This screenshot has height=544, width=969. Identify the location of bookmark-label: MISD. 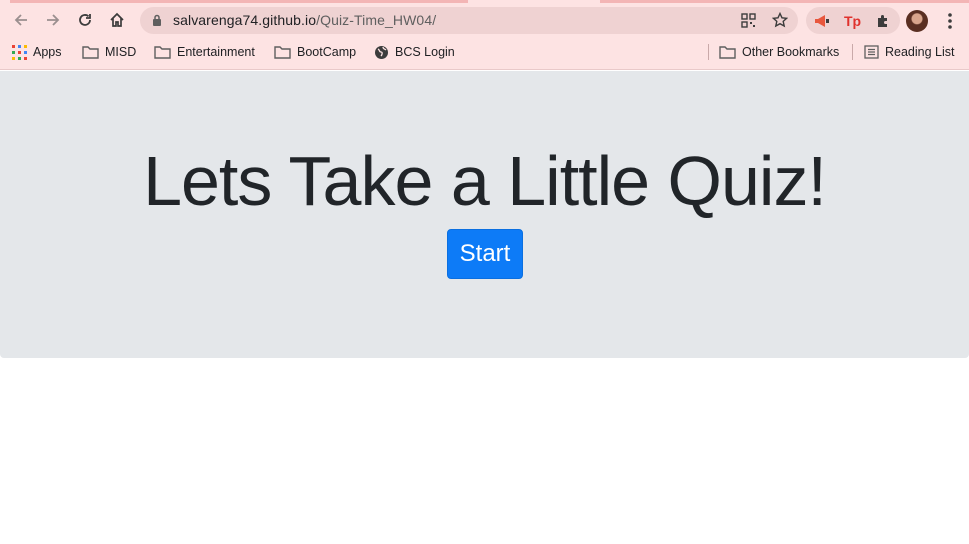
(121, 52).